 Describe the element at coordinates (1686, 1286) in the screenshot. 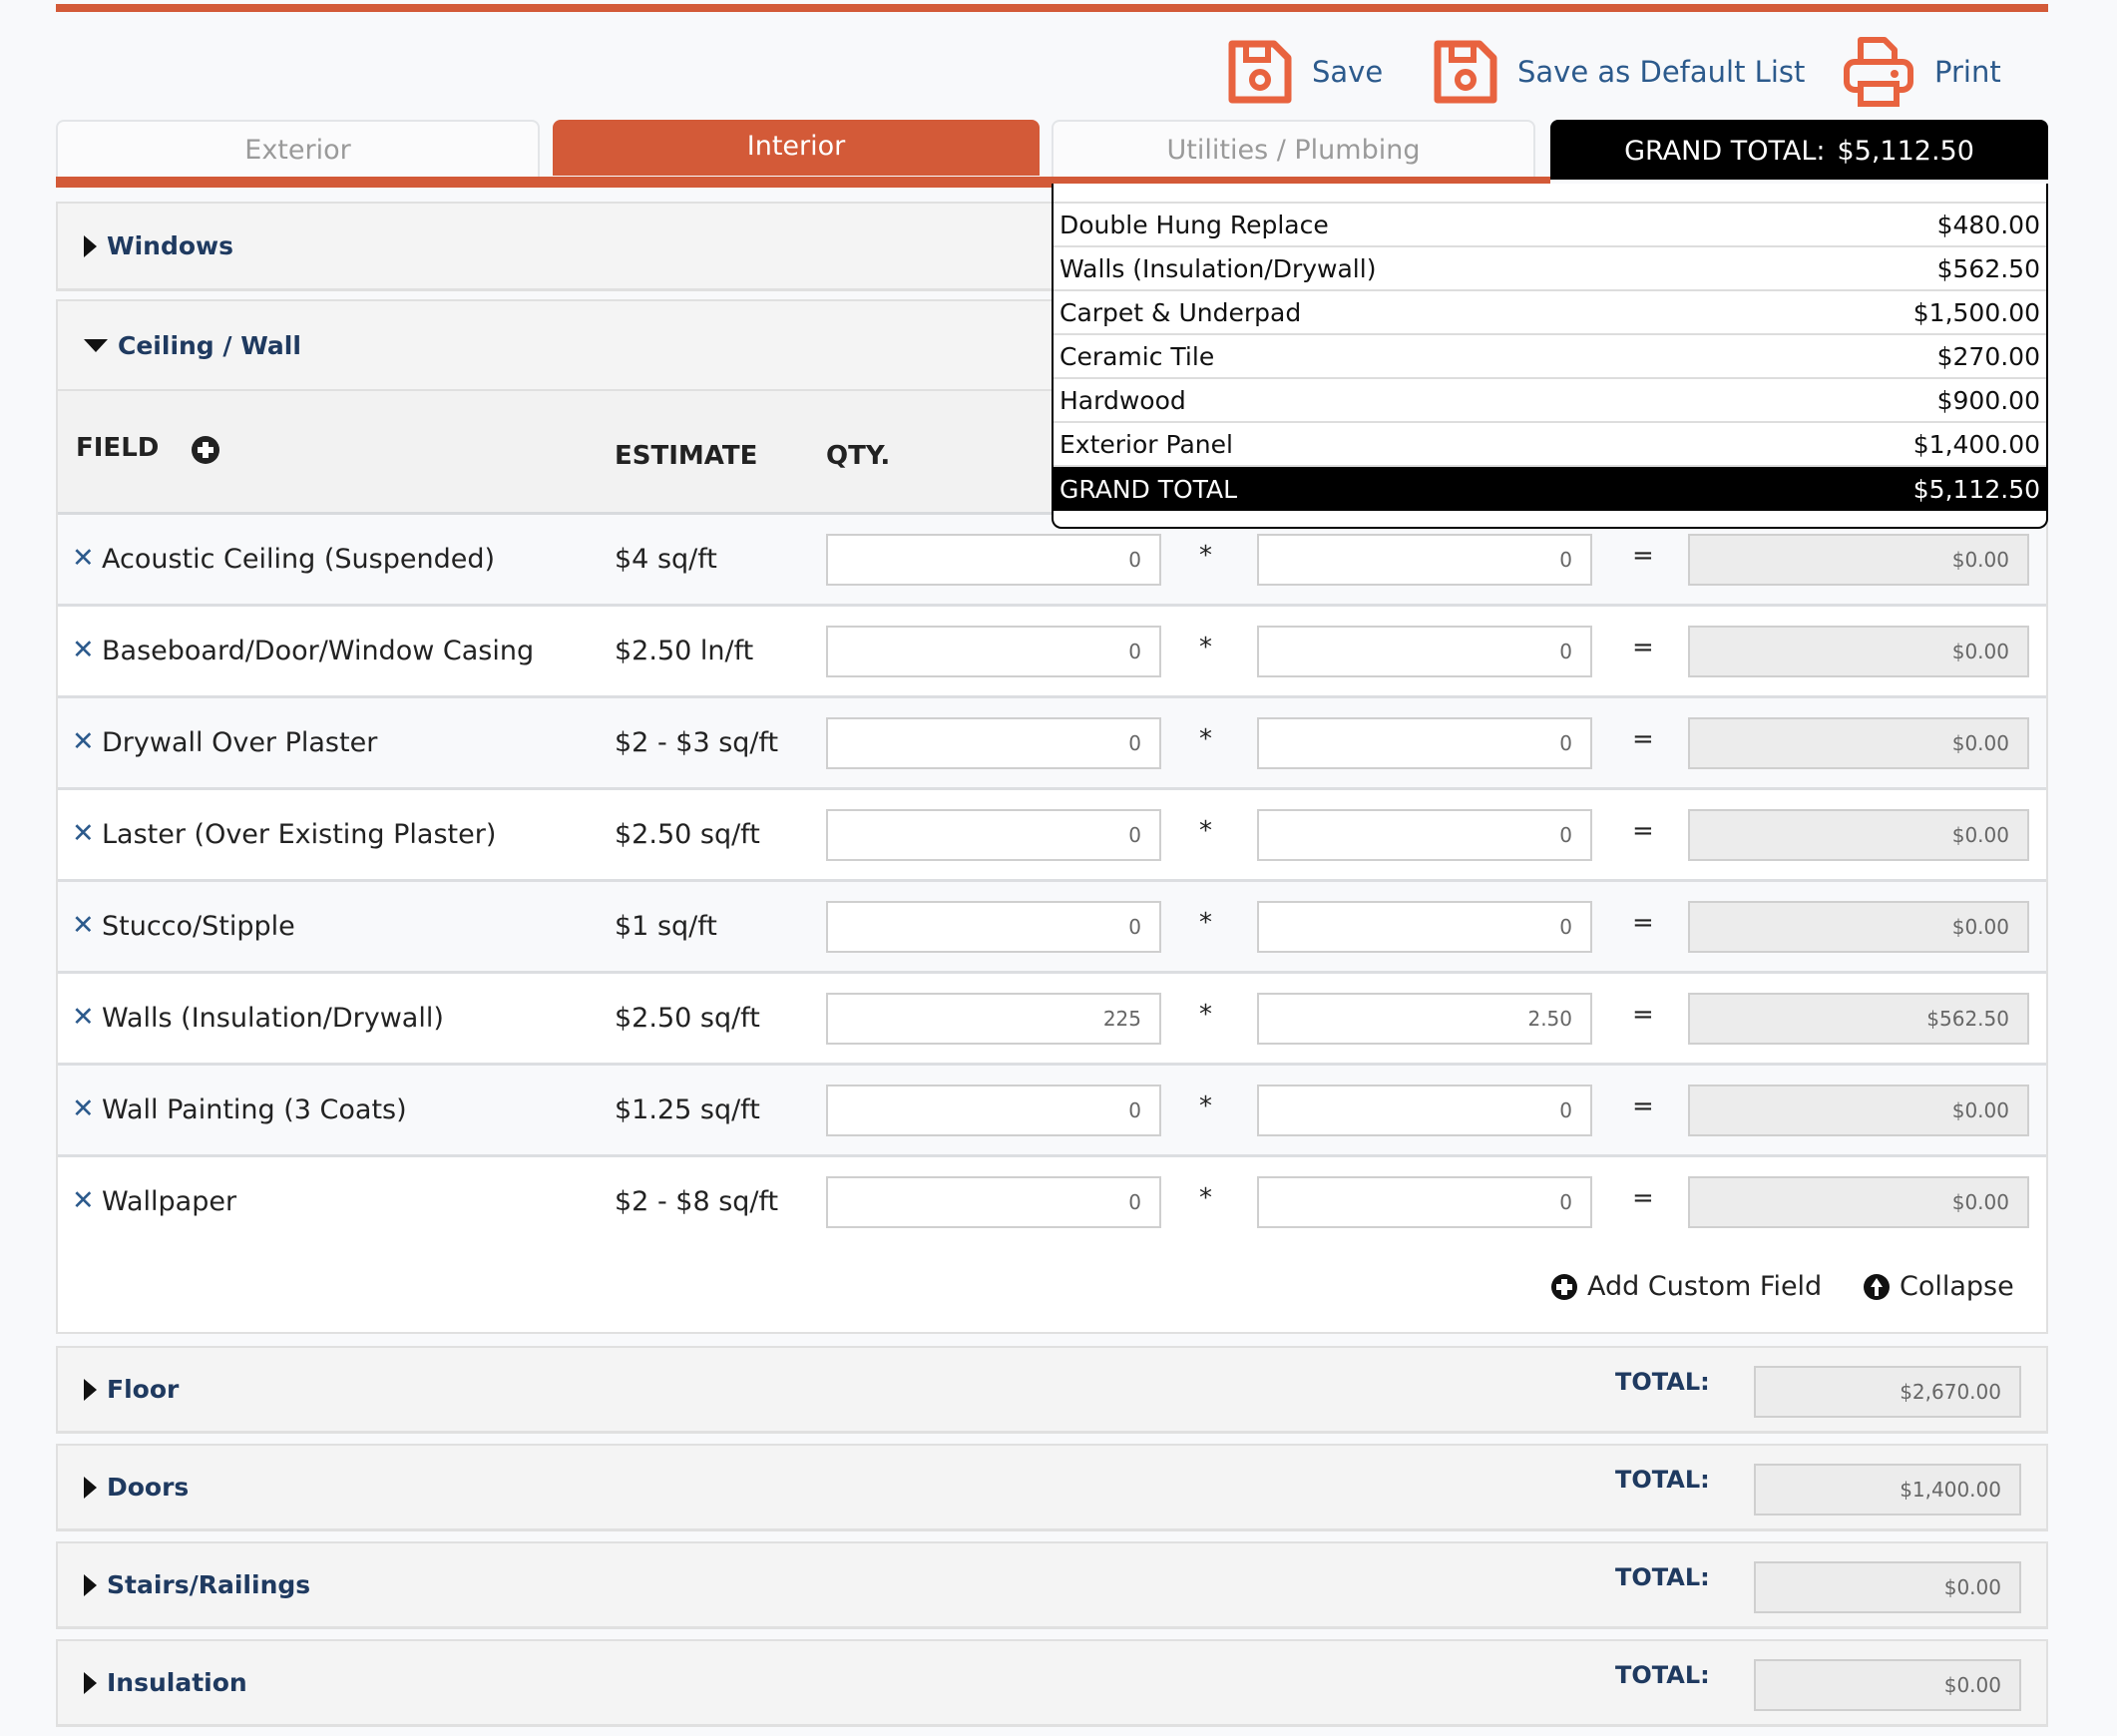

I see `add-custom-field-button: Add Custom Field` at that location.